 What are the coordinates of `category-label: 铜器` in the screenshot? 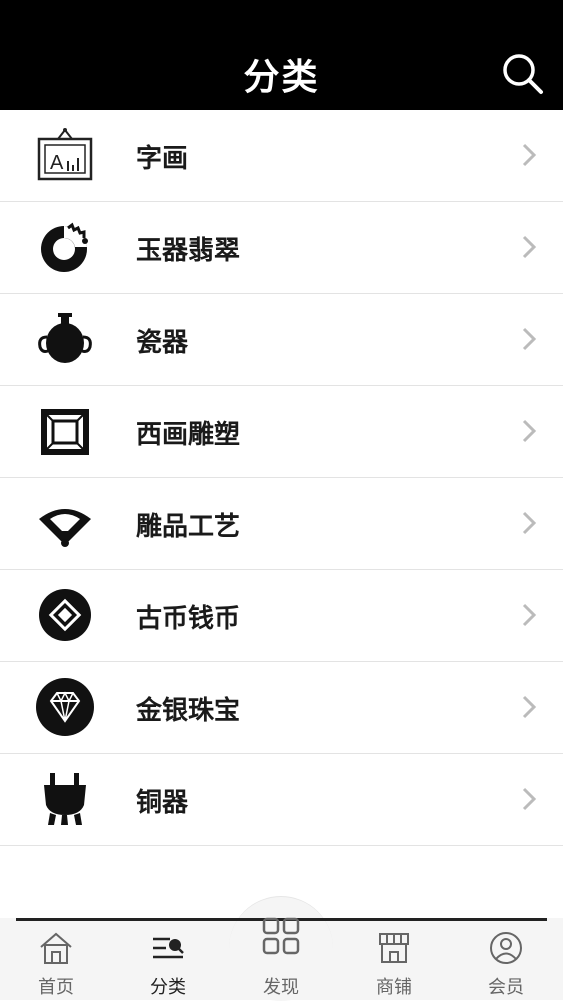 It's located at (162, 803).